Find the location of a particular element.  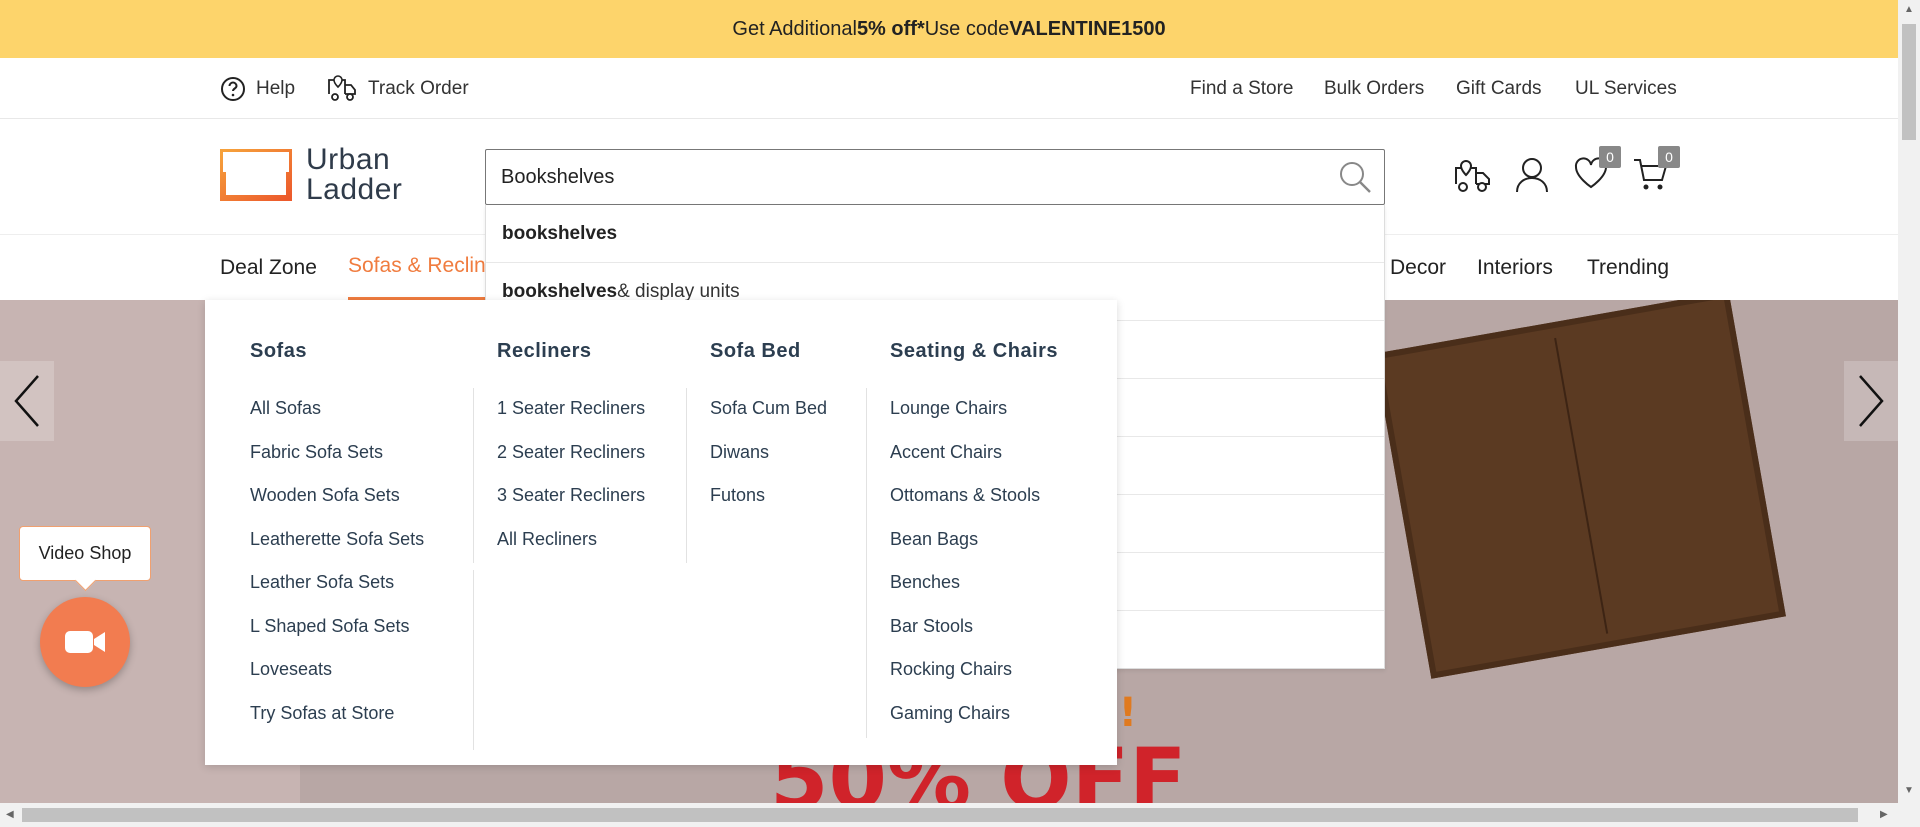

nav-decor: Decor is located at coordinates (1418, 267).